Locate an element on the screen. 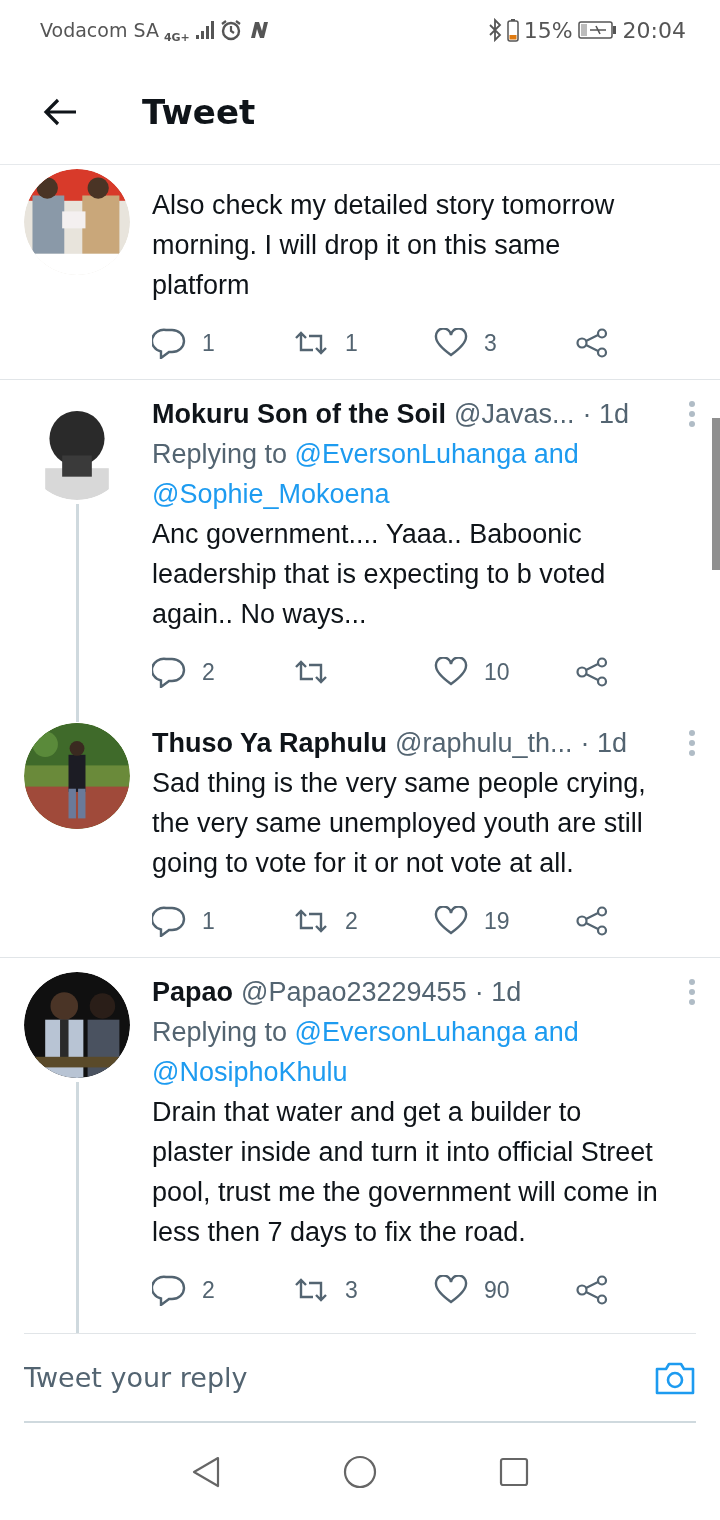 This screenshot has width=720, height=1520. like-count: 10 is located at coordinates (497, 672).